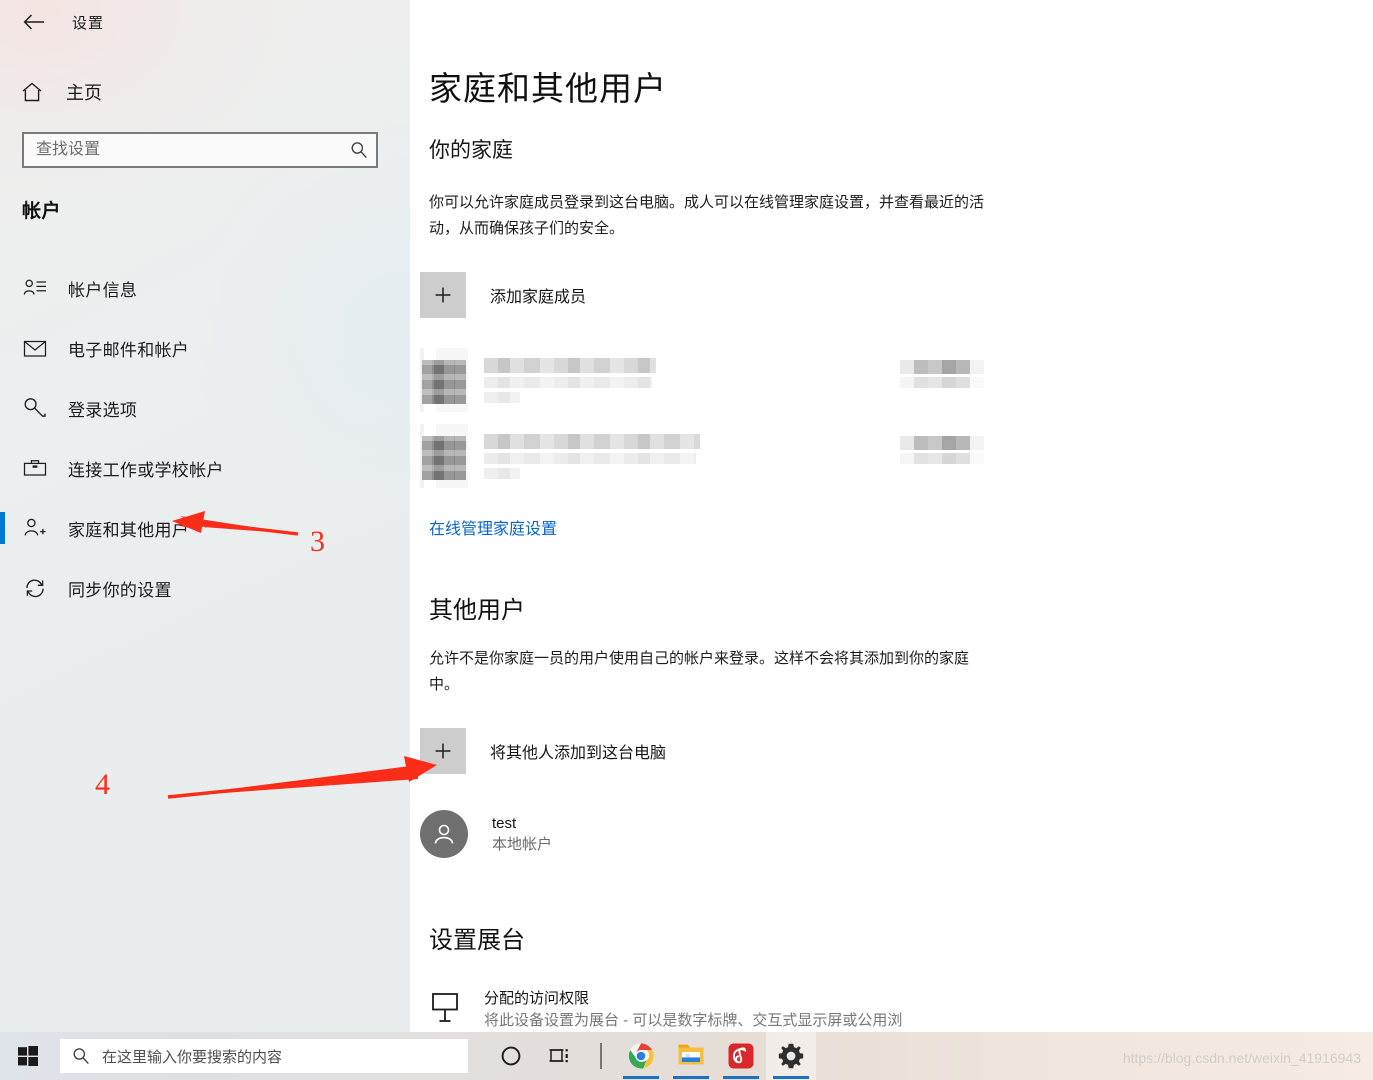 The width and height of the screenshot is (1373, 1080). I want to click on add-family-member-label: 添加家庭成员, so click(538, 297).